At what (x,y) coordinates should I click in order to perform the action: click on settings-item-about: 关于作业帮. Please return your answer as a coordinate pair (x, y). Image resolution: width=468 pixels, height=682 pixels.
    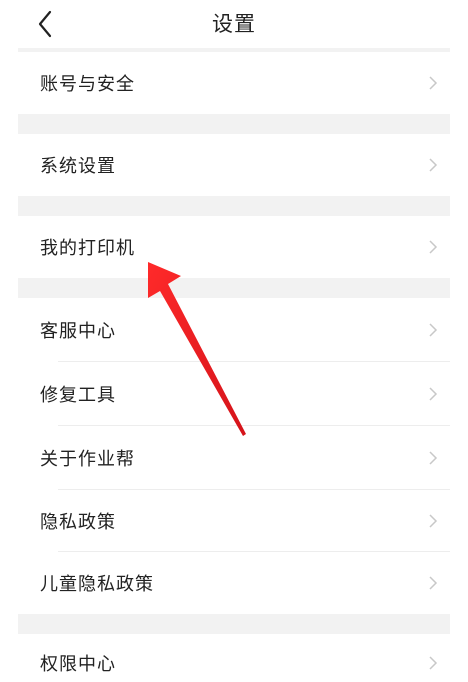
    Looking at the image, I should click on (234, 458).